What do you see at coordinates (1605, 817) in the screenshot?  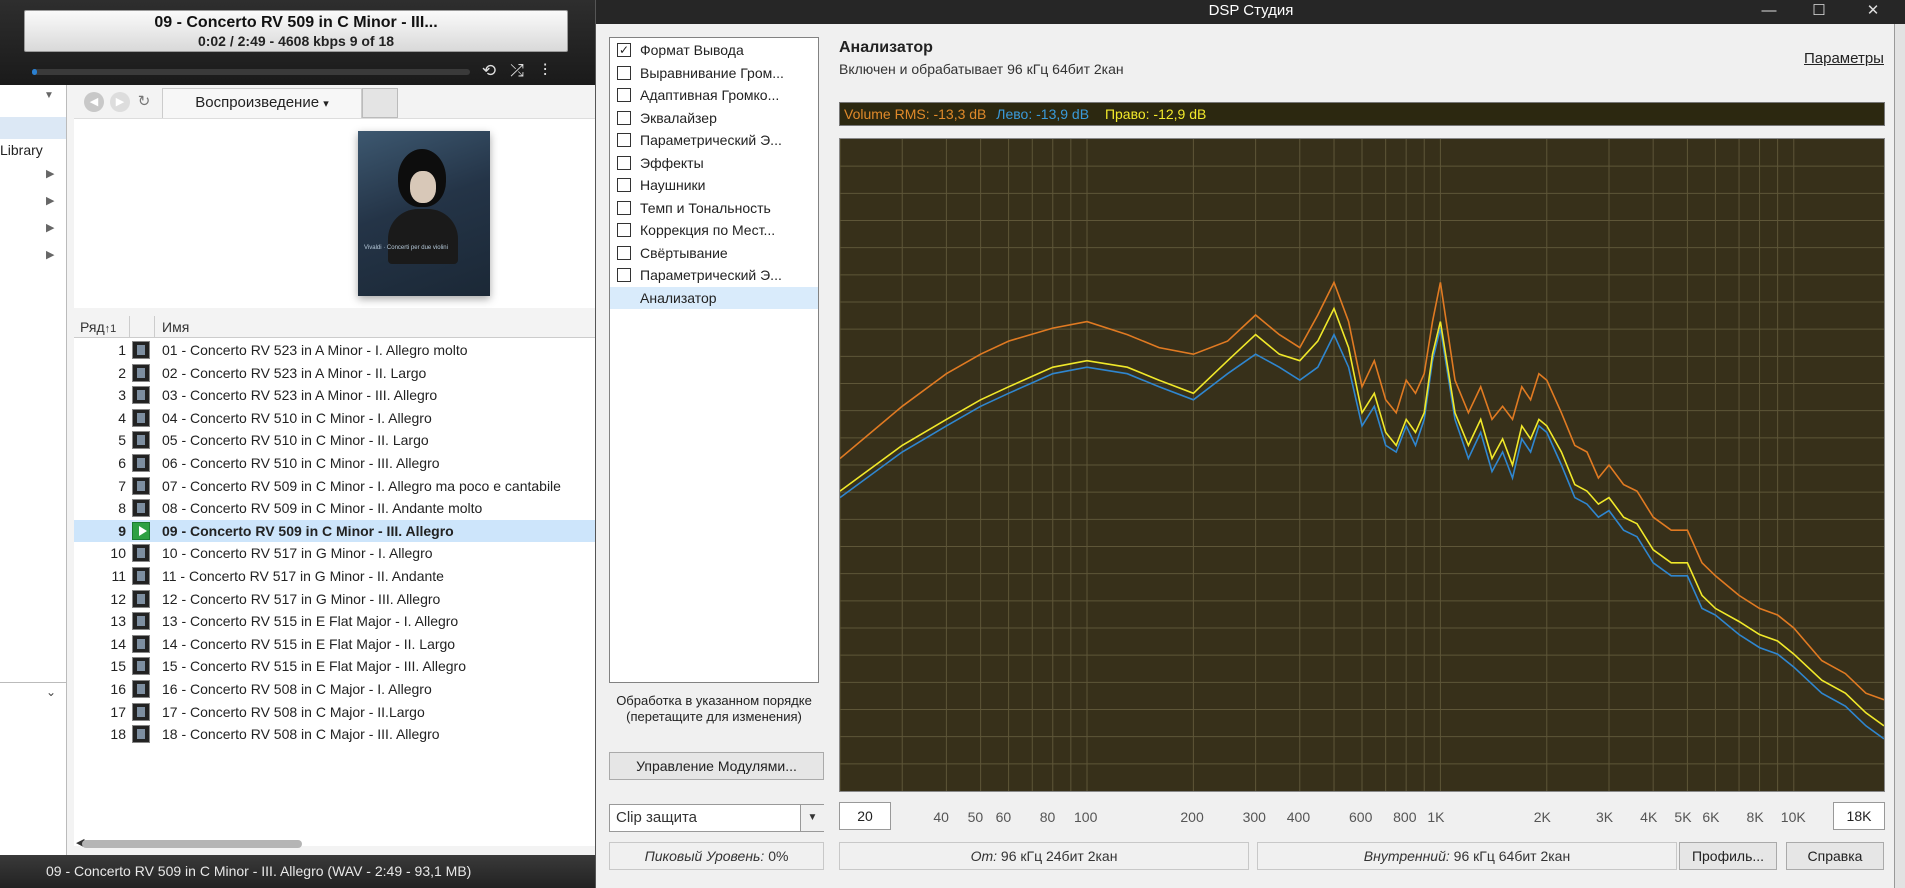 I see `freq-tick-label: 3K` at bounding box center [1605, 817].